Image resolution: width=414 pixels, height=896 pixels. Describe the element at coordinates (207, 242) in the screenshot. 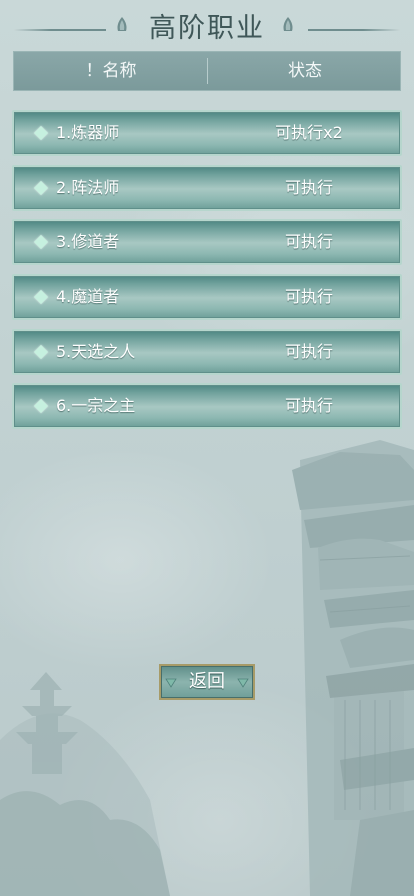

I see `profession-row-3: 3.修道者 可执行` at that location.